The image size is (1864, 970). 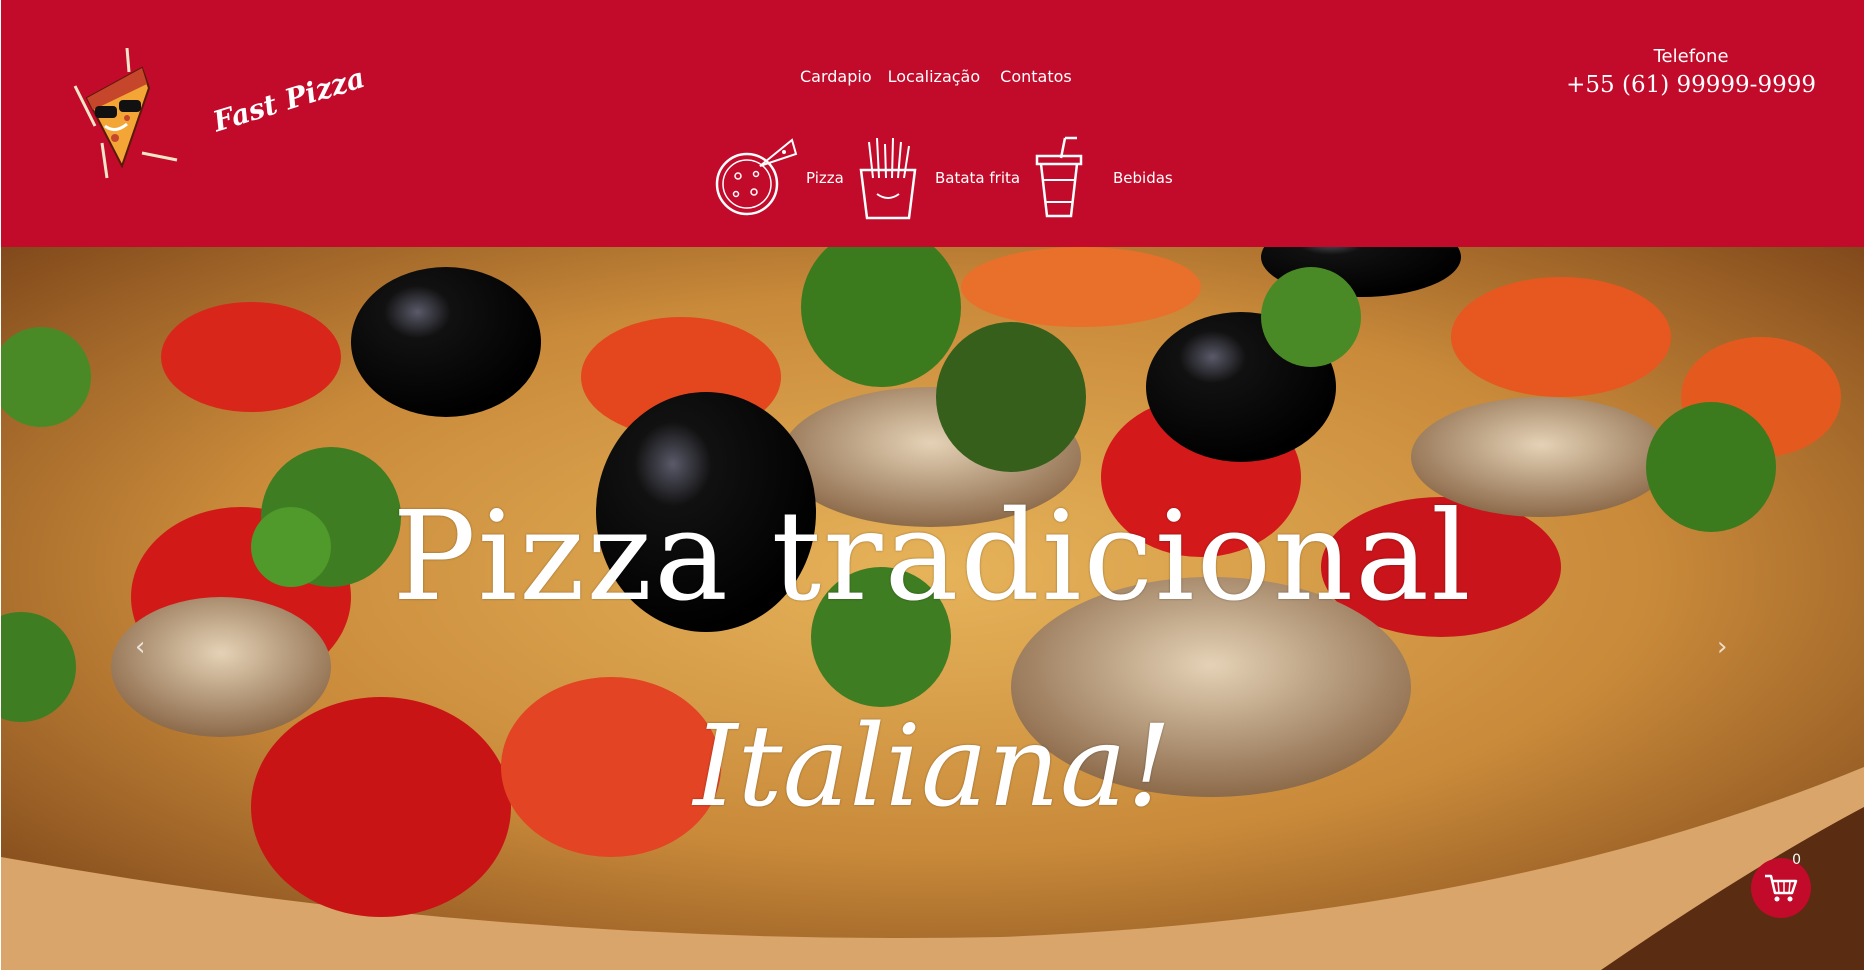 I want to click on nav-localizacao: Localização, so click(x=934, y=76).